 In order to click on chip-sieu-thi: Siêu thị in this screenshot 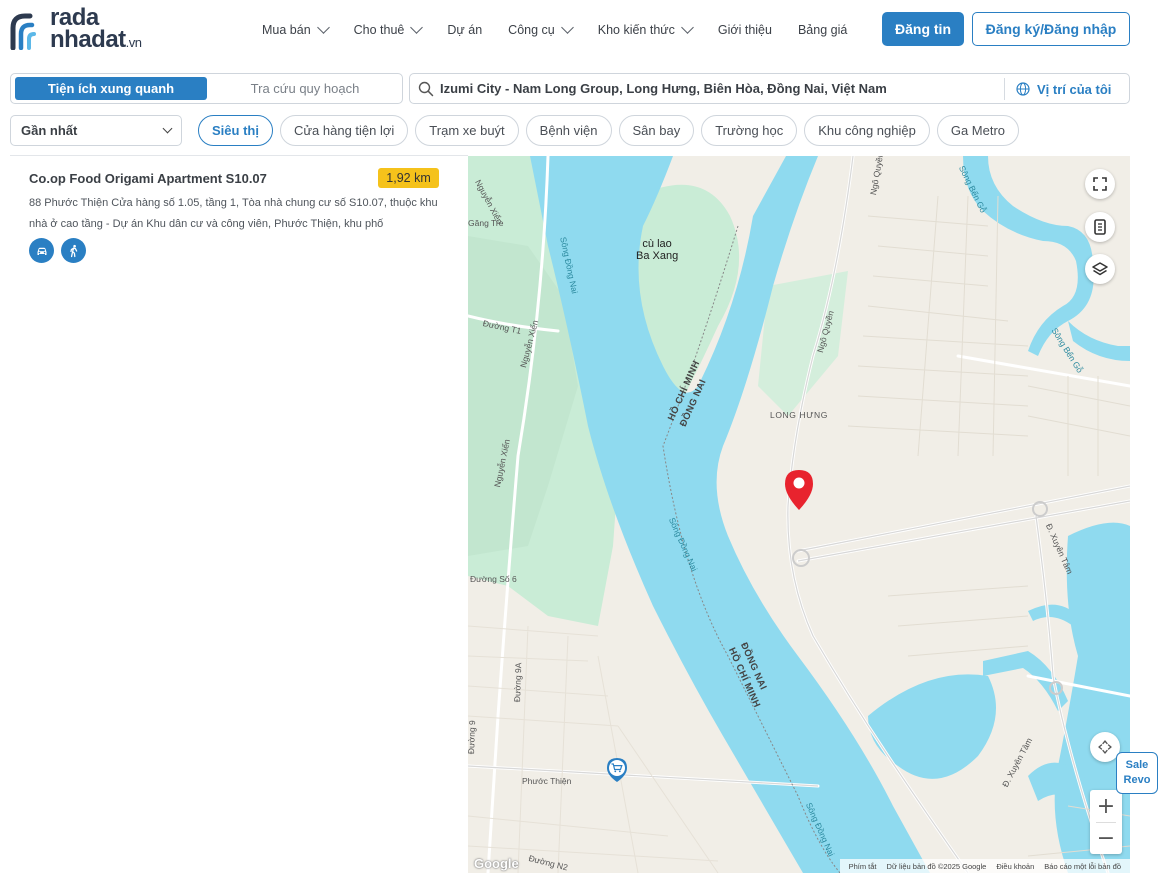, I will do `click(235, 130)`.